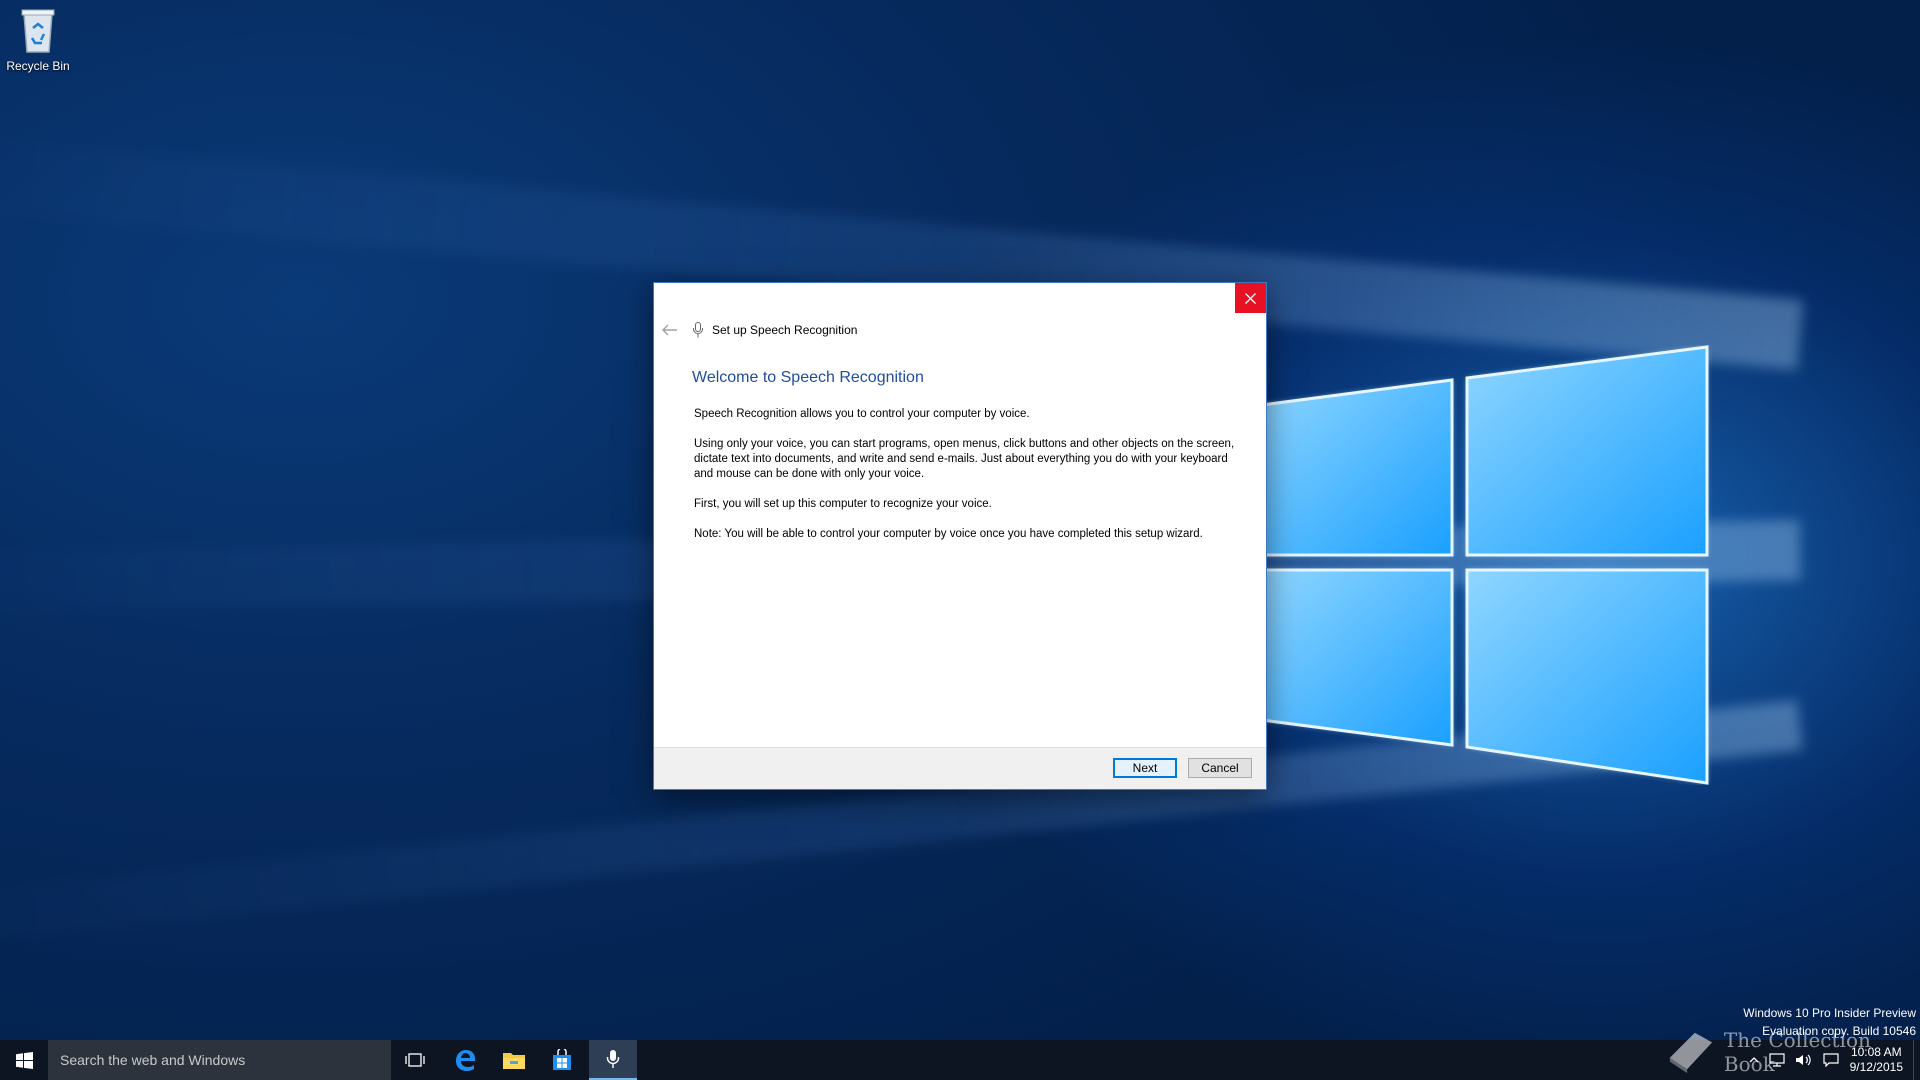  I want to click on windows-start-icon, so click(24, 1060).